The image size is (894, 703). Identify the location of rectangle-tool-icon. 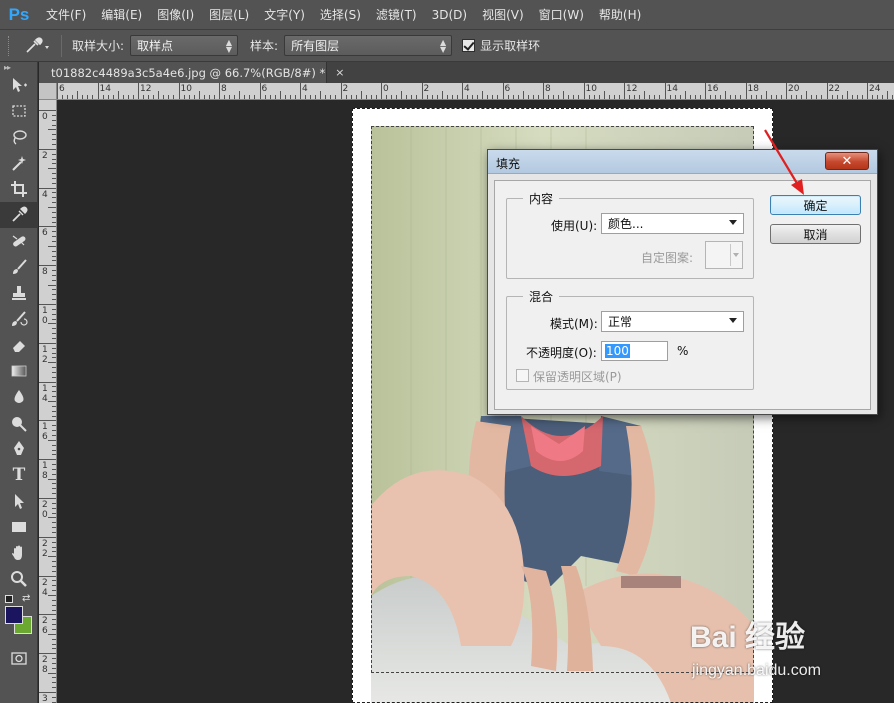
(19, 527).